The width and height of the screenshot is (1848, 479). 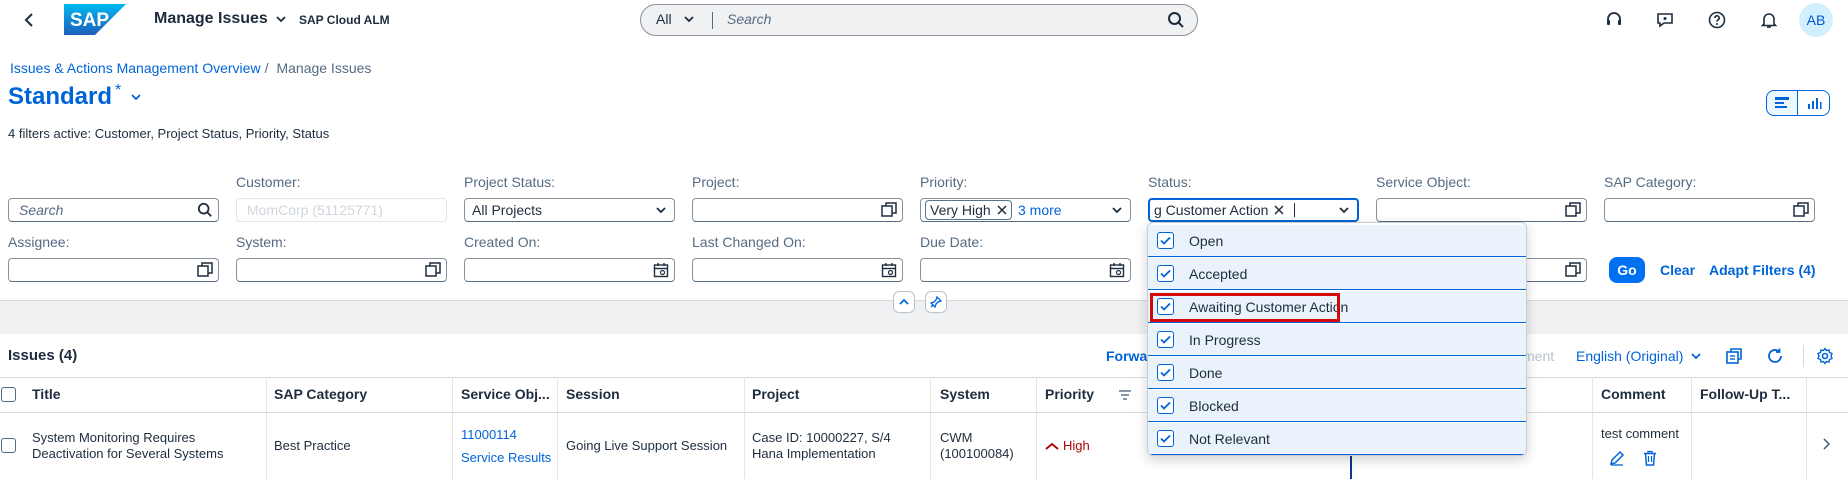 I want to click on compact-view-button, so click(x=1782, y=103).